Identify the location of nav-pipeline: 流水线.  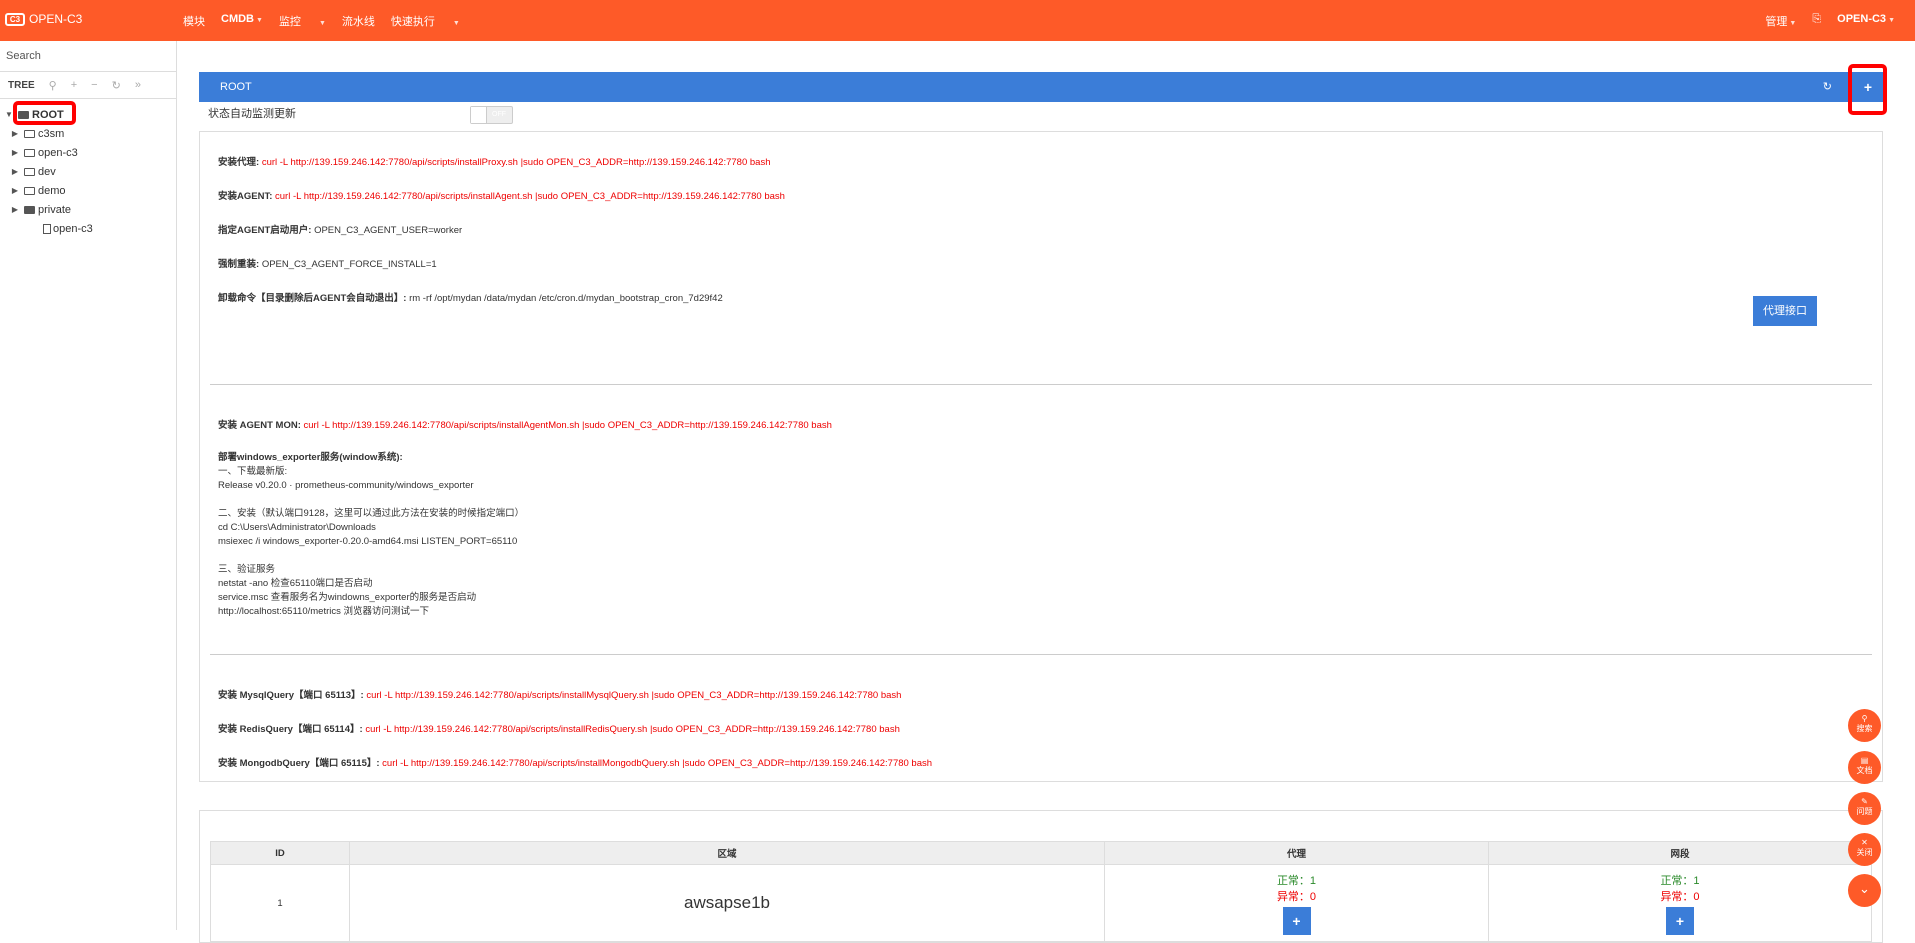
(358, 21).